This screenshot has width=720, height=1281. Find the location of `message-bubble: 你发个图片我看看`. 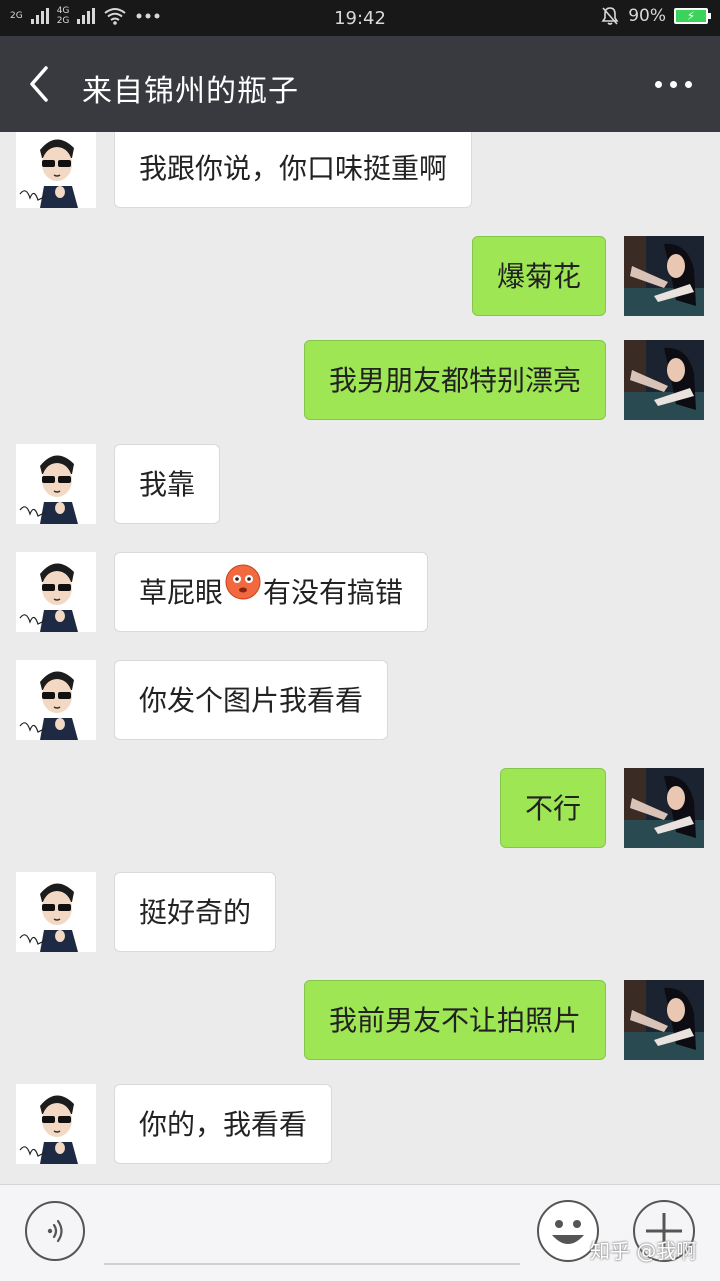

message-bubble: 你发个图片我看看 is located at coordinates (251, 700).